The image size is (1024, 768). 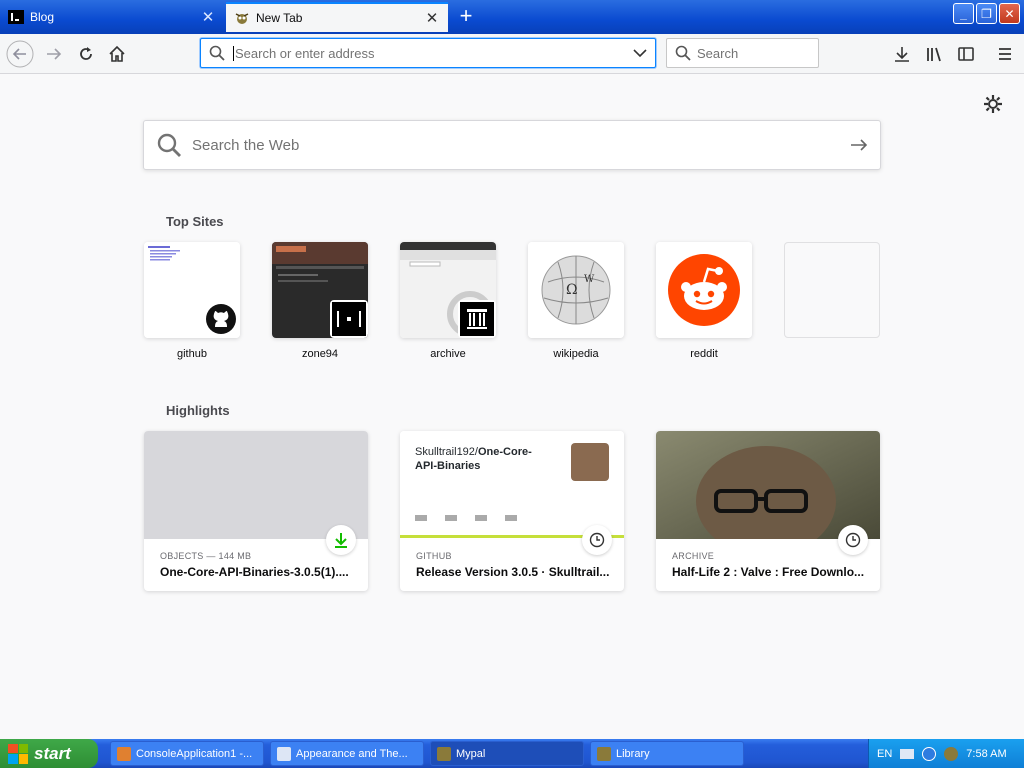 What do you see at coordinates (704, 354) in the screenshot?
I see `site-label: reddit` at bounding box center [704, 354].